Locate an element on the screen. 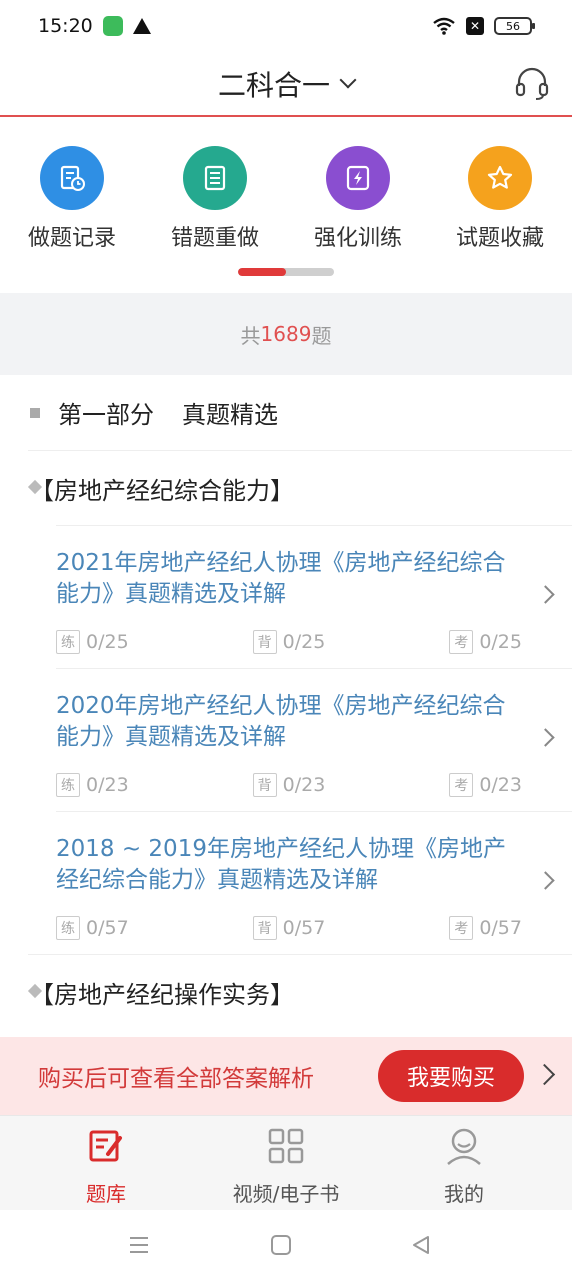 The height and width of the screenshot is (1280, 572). quick-action-label: 强化训练 is located at coordinates (357, 238).